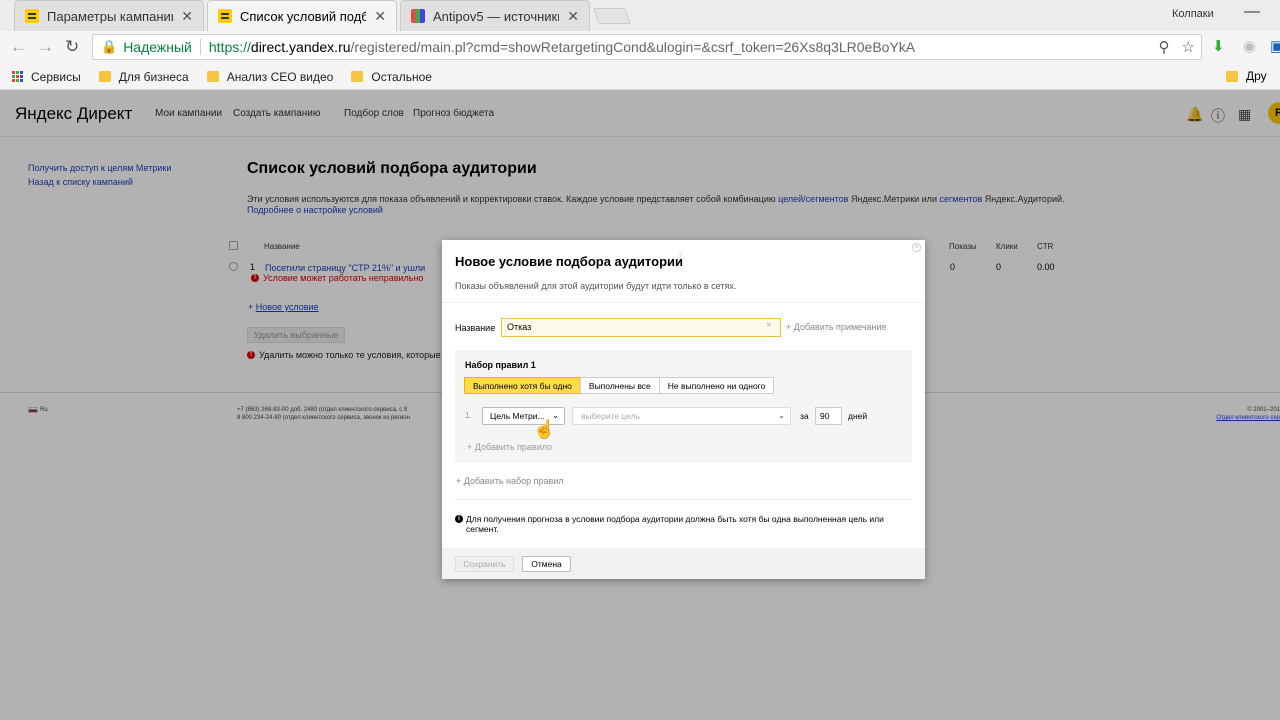 The height and width of the screenshot is (720, 1280). I want to click on bookmark-label: Анализ CEO видео, so click(280, 76).